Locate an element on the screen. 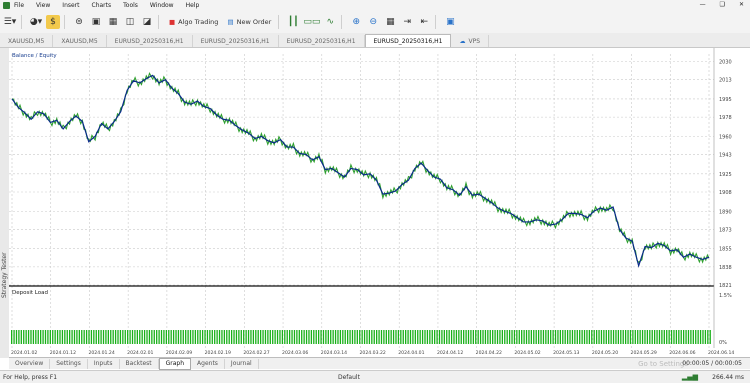  bar-chart-icon: ┃┃ is located at coordinates (293, 22).